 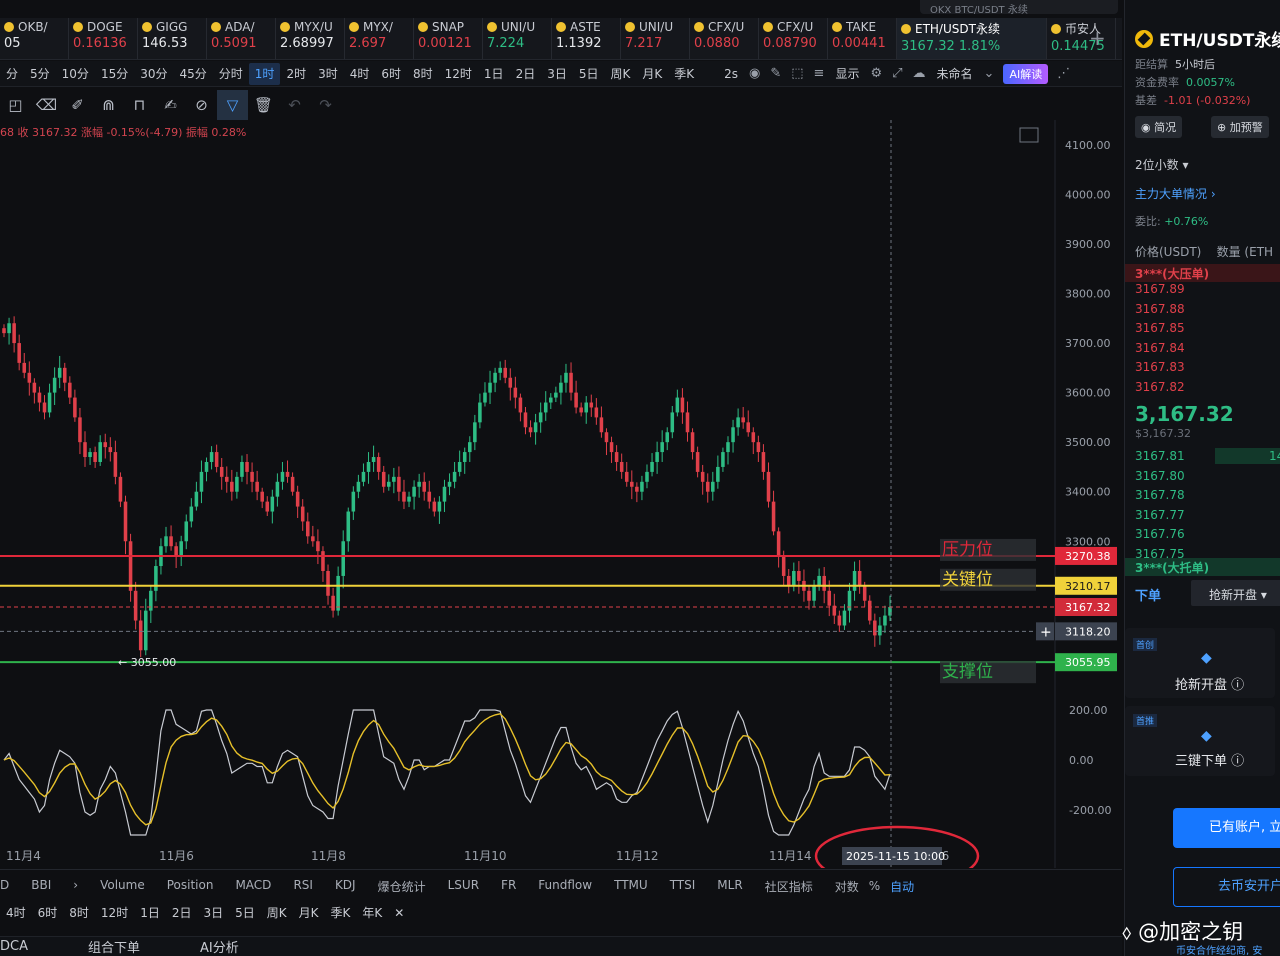 What do you see at coordinates (683, 886) in the screenshot?
I see `indicator-option: TTSI` at bounding box center [683, 886].